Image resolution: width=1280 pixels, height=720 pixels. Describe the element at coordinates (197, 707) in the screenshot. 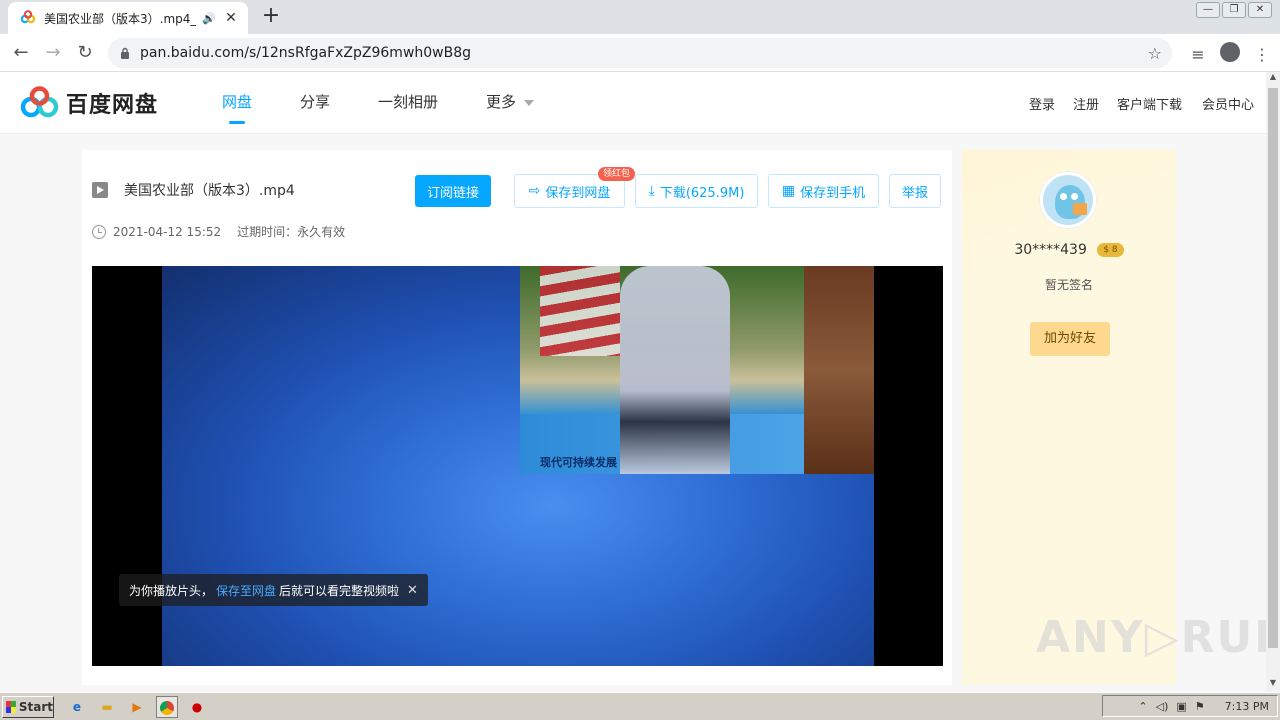

I see `stop-icon: ●` at that location.